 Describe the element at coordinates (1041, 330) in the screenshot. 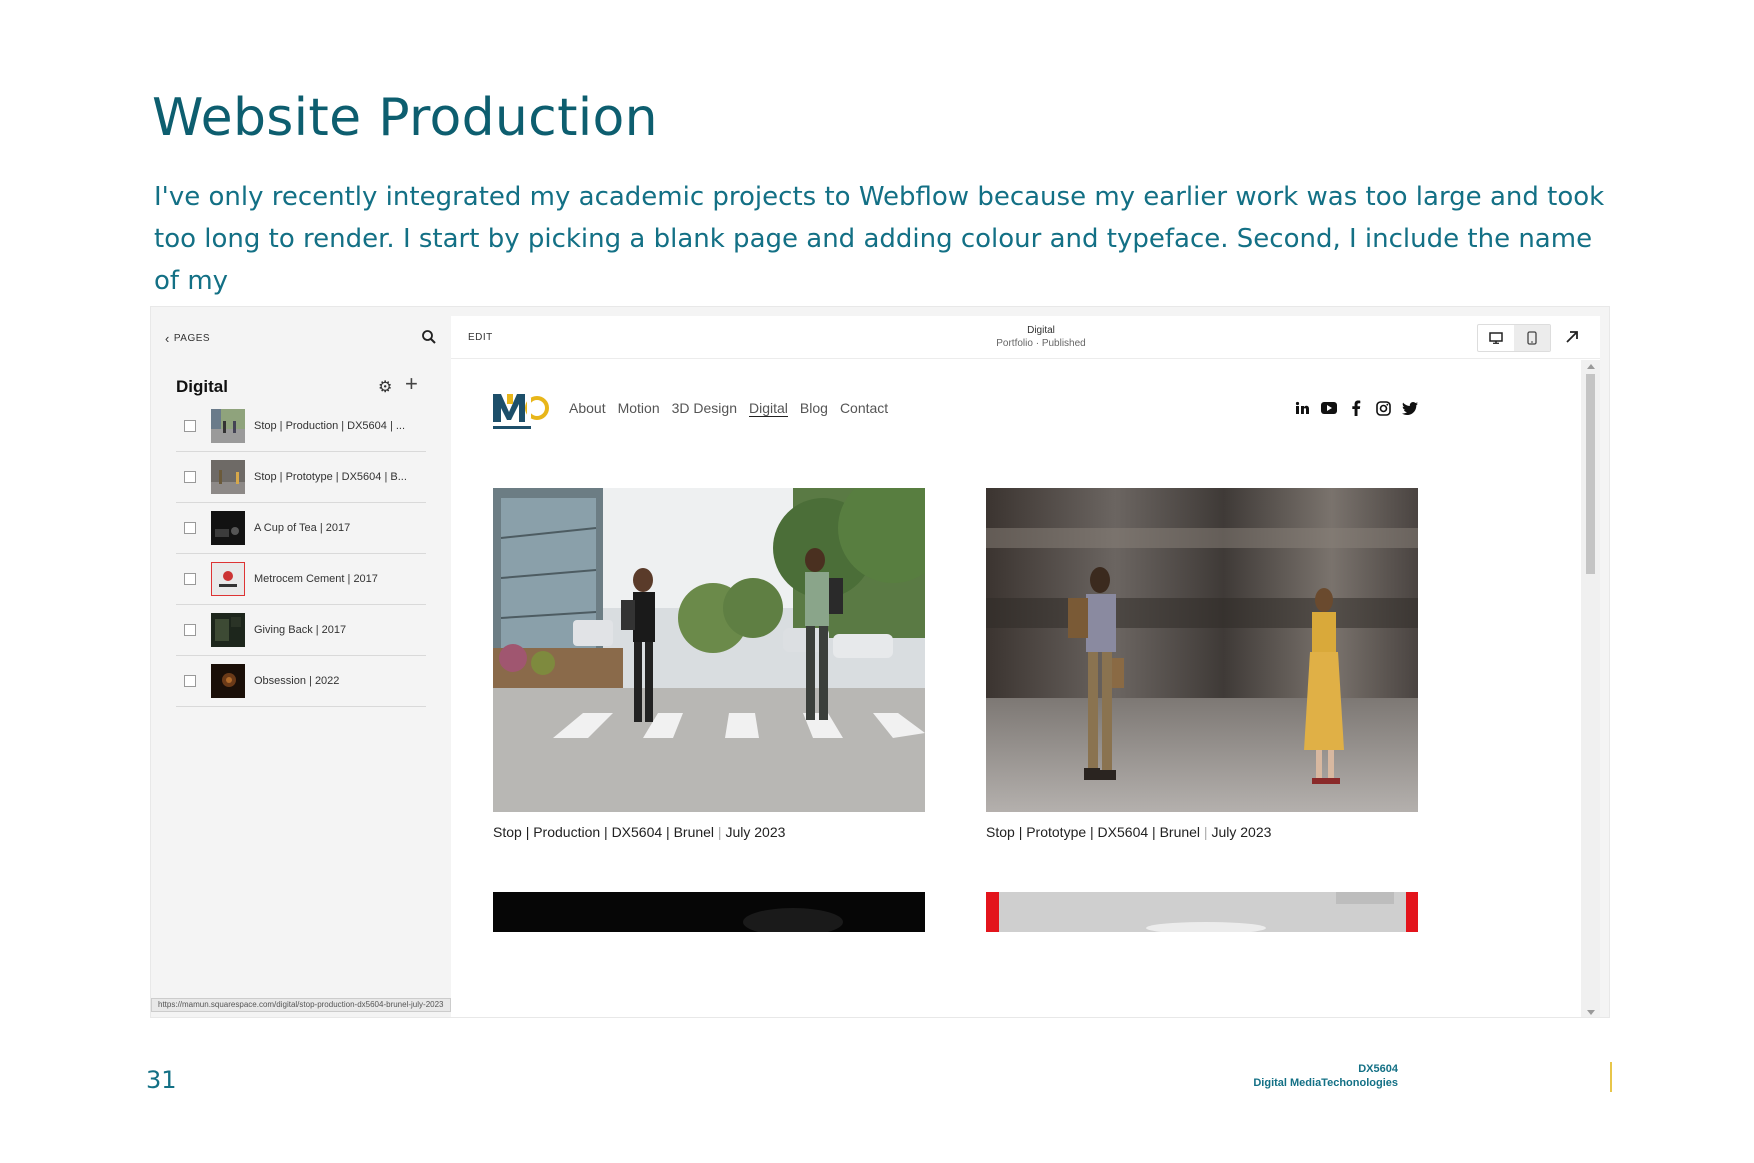

I see `page-info-title: Digital` at that location.